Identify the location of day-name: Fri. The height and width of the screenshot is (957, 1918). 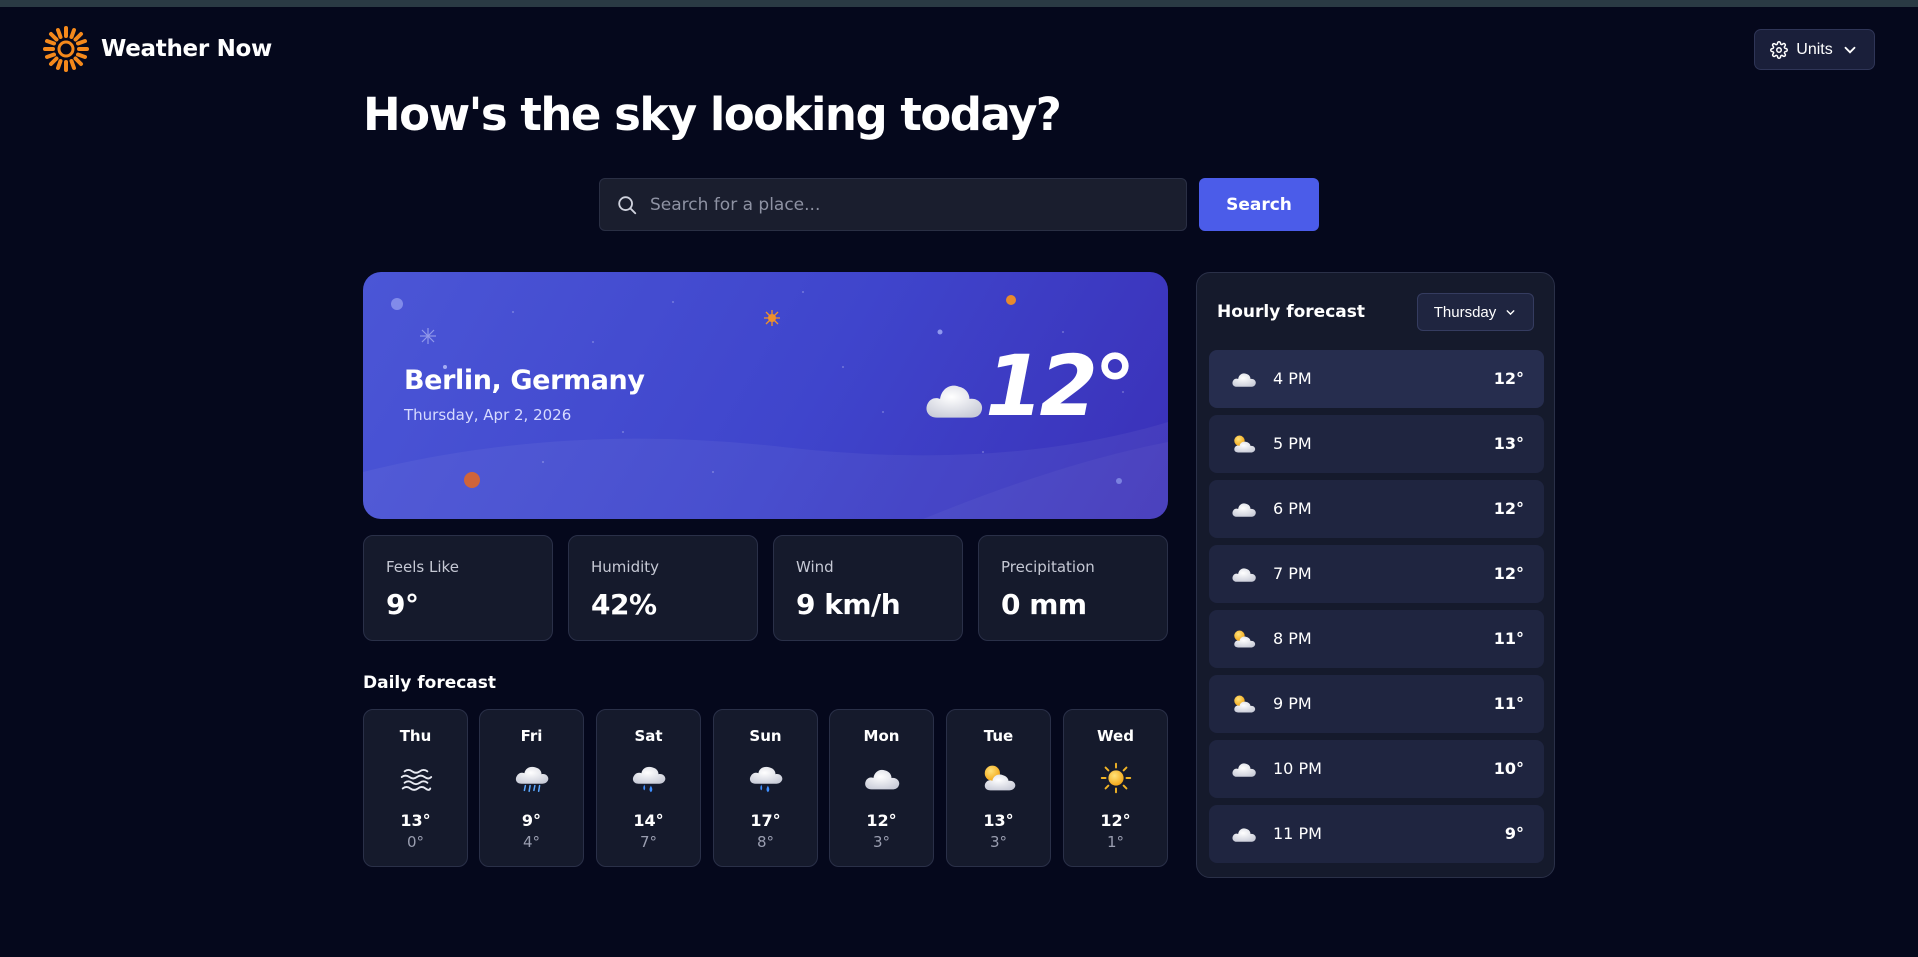
(531, 736).